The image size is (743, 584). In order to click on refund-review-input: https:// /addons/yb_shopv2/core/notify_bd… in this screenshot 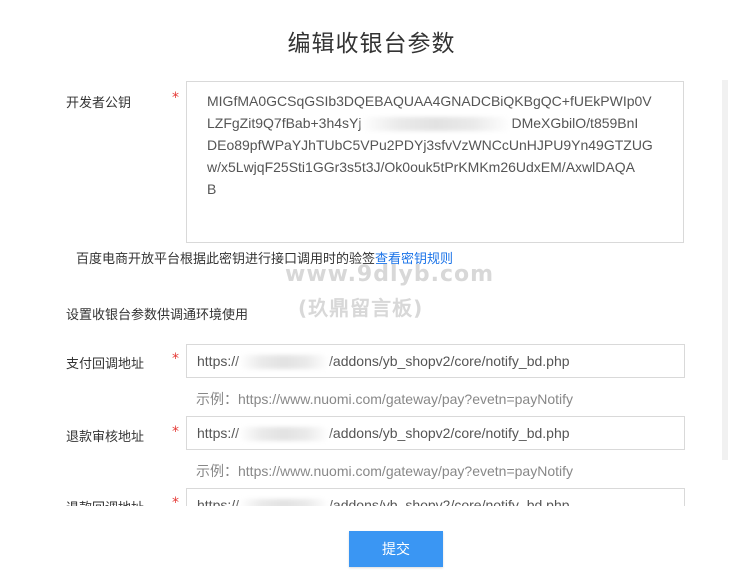, I will do `click(435, 433)`.